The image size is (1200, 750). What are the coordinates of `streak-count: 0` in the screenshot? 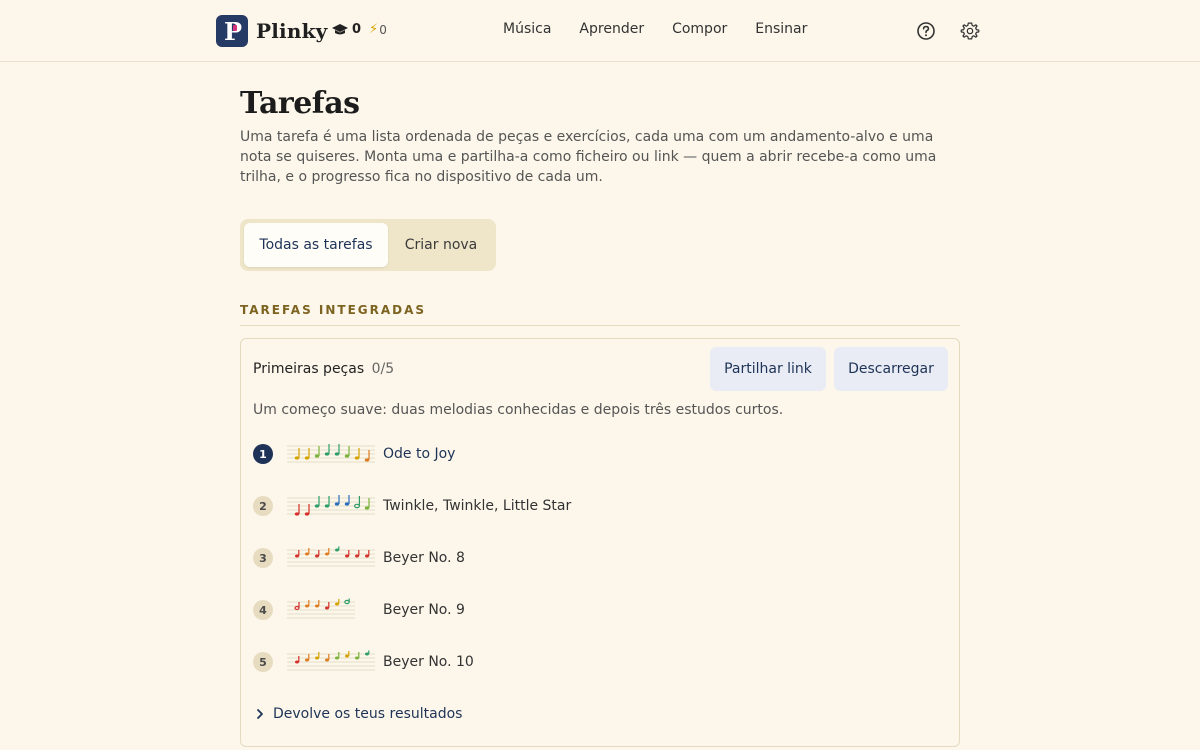 It's located at (357, 29).